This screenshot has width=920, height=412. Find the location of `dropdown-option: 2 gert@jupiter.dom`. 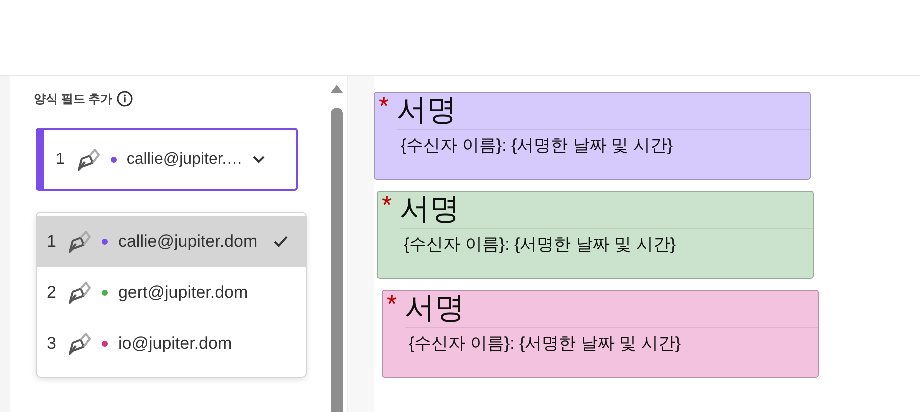

dropdown-option: 2 gert@jupiter.dom is located at coordinates (171, 292).